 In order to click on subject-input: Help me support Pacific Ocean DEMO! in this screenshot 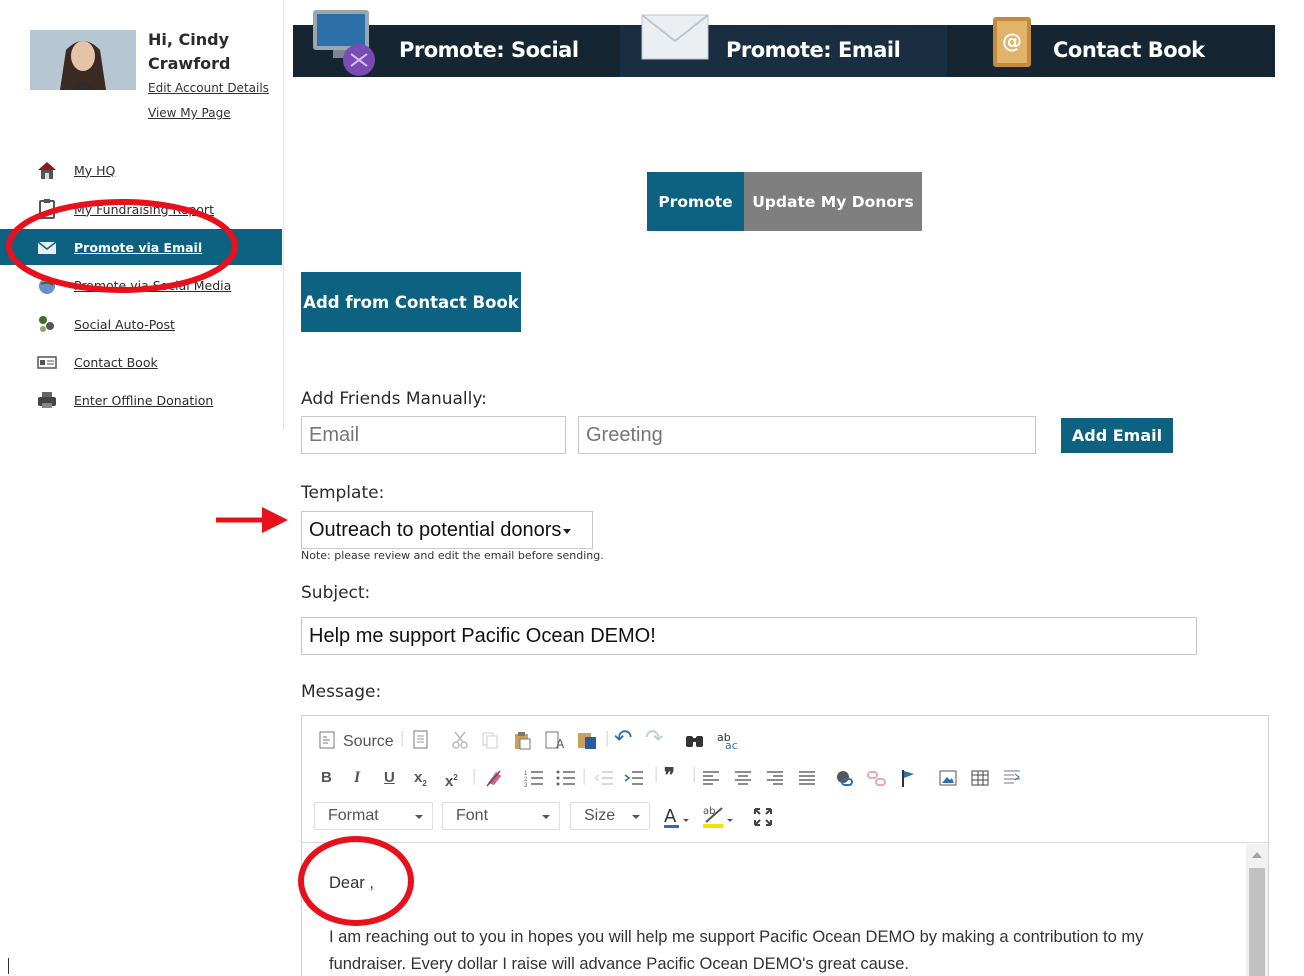, I will do `click(749, 636)`.